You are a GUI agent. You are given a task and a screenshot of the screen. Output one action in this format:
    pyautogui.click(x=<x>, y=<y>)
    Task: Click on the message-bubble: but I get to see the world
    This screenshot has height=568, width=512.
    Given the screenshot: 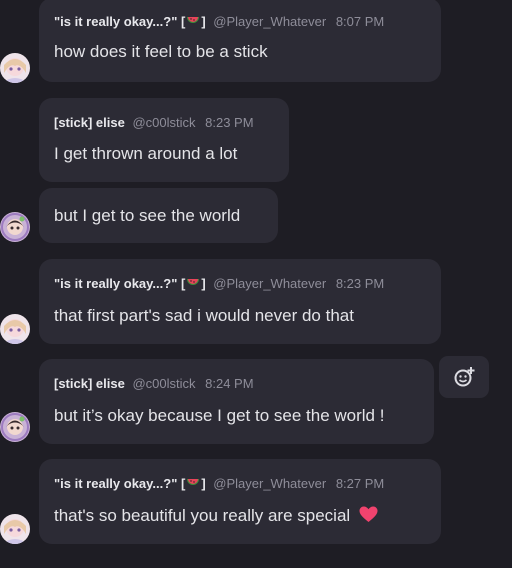 What is the action you would take?
    pyautogui.click(x=158, y=215)
    